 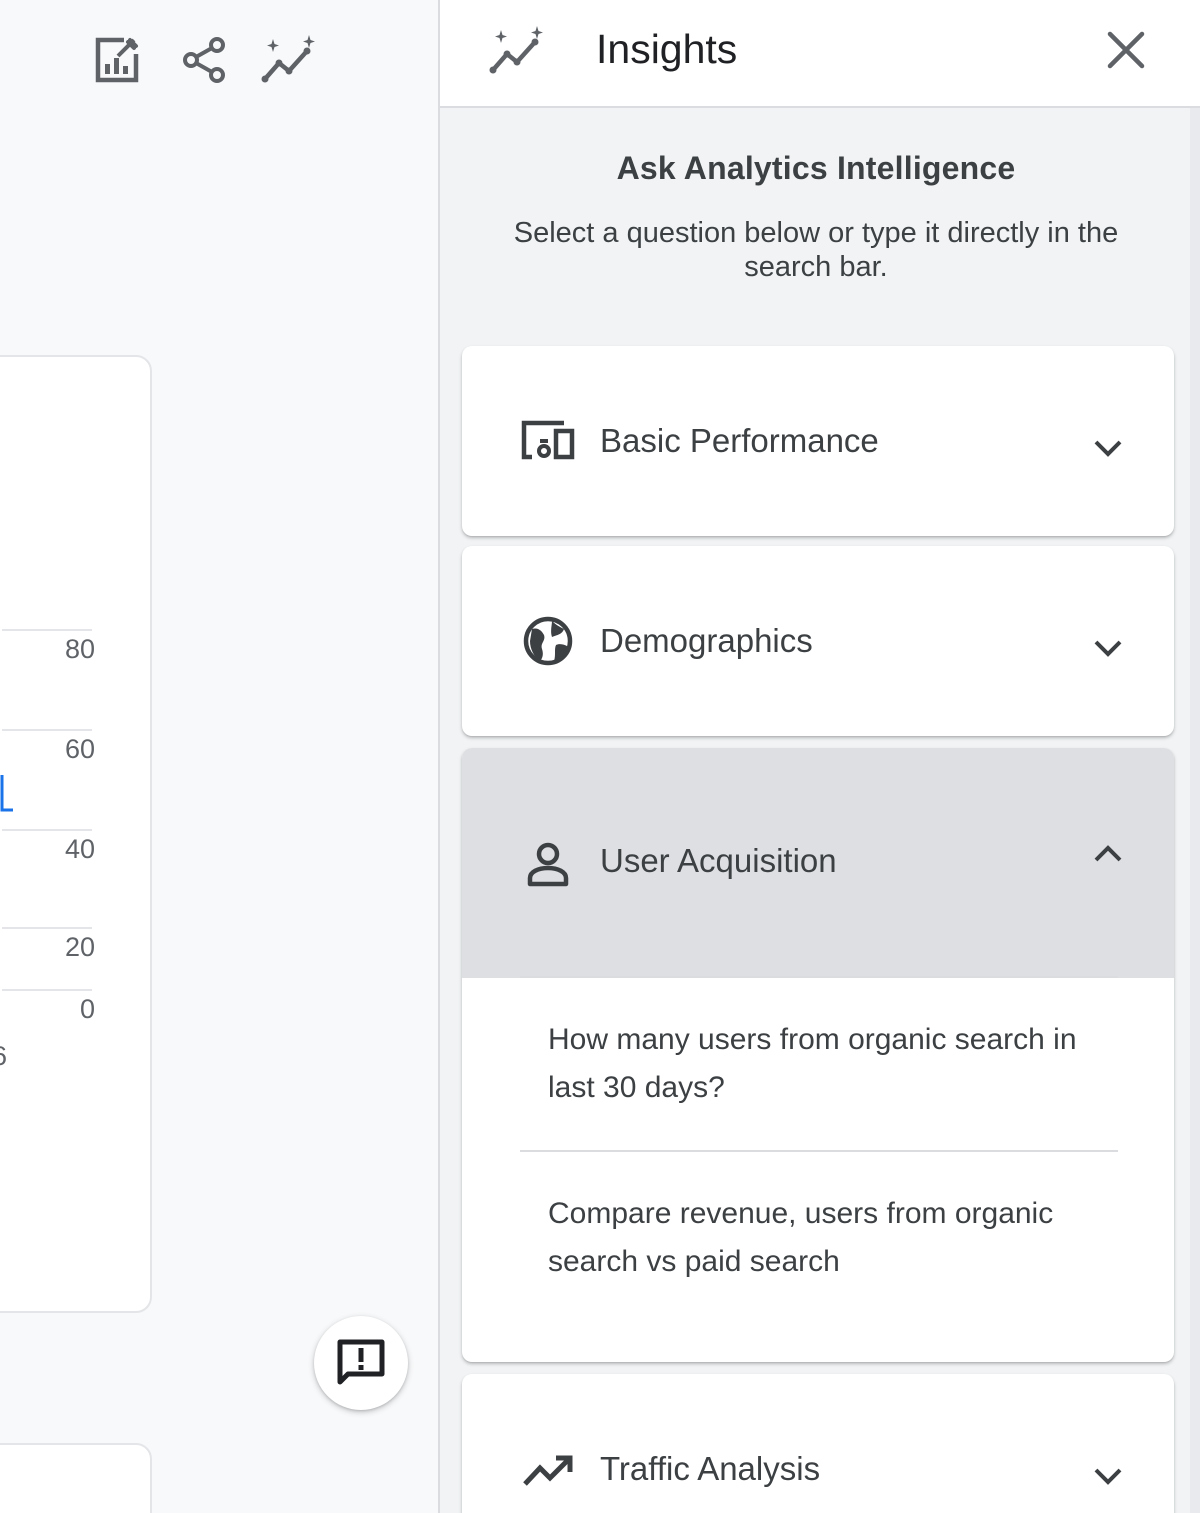 I want to click on series-line, so click(x=6, y=793).